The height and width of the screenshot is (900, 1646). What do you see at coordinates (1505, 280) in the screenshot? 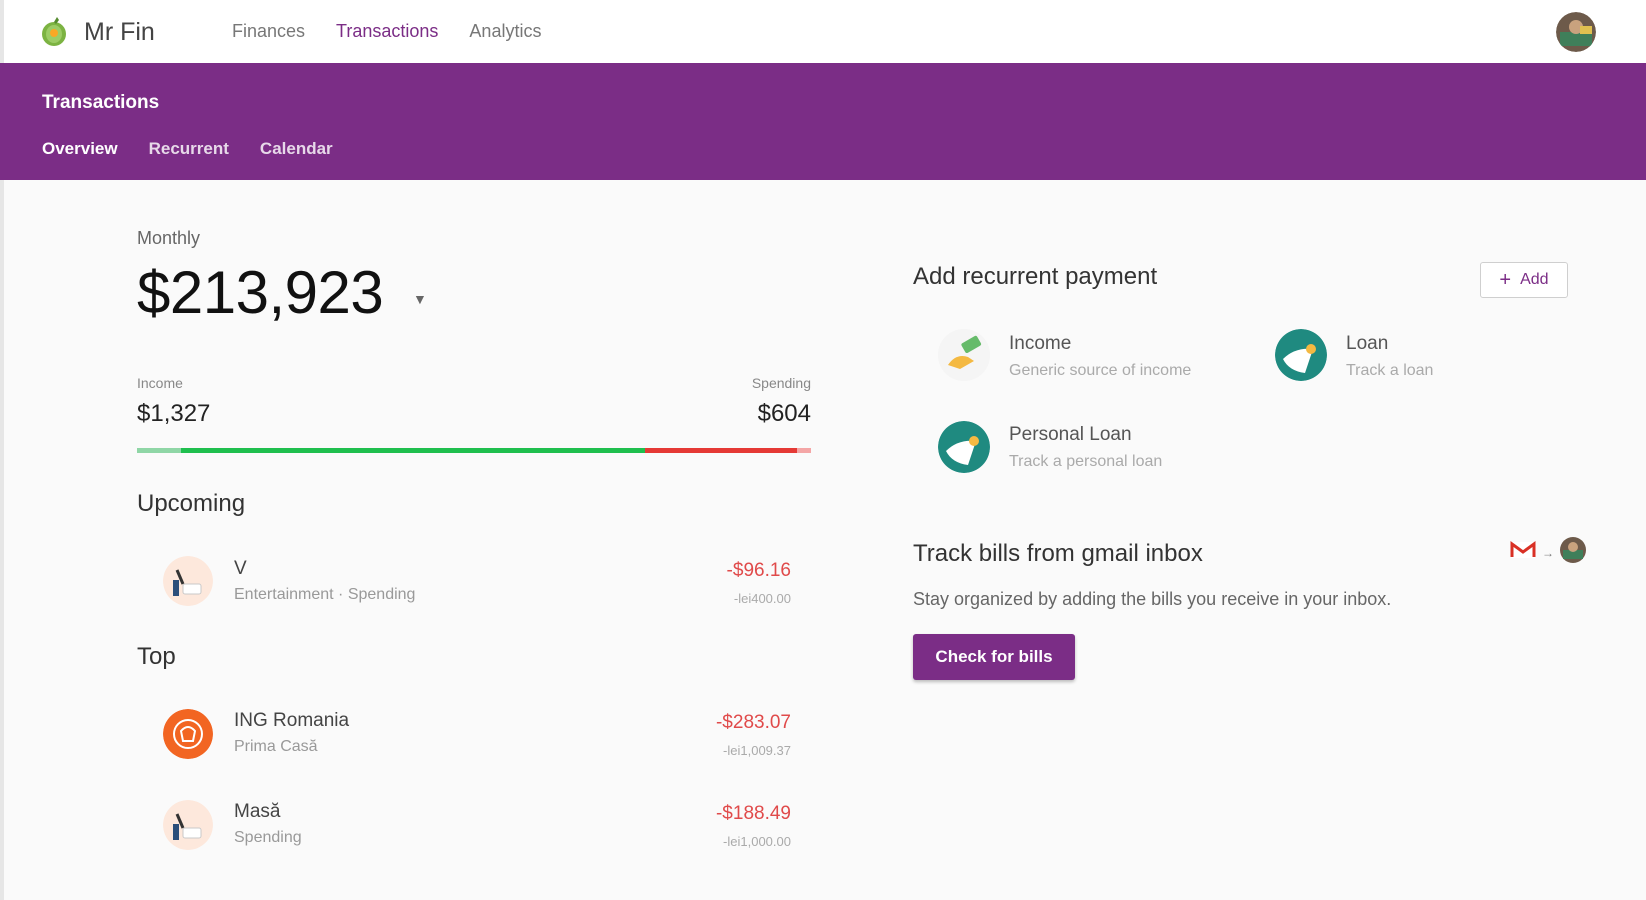
I see `plus-icon: +` at bounding box center [1505, 280].